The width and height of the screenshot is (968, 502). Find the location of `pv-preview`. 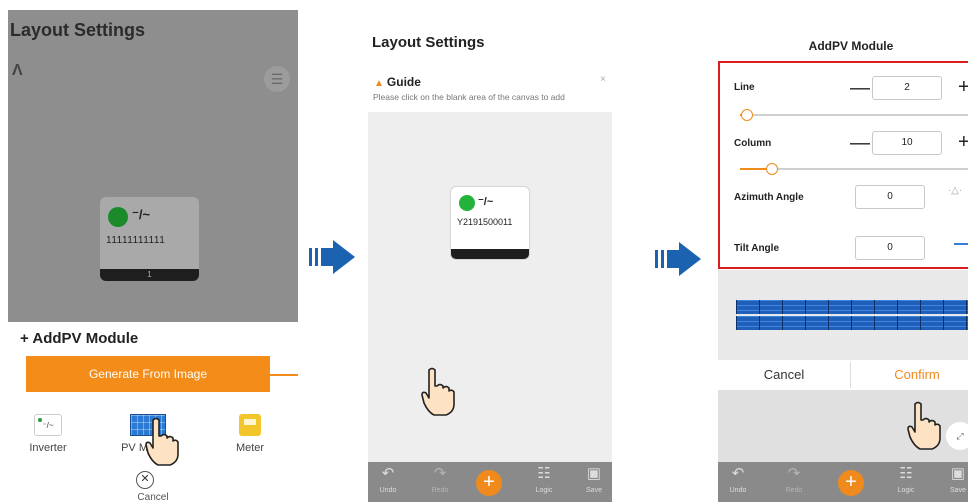

pv-preview is located at coordinates (843, 315).